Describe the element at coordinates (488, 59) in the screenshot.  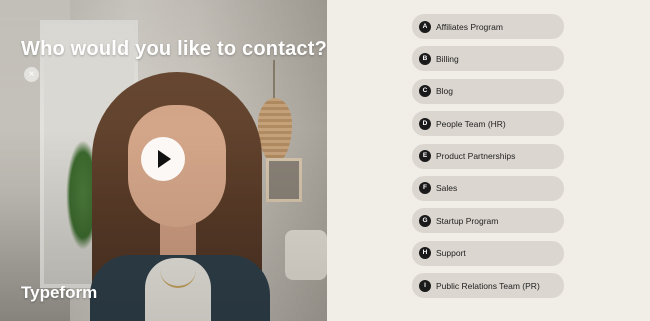
I see `choice-option: B Billing` at that location.